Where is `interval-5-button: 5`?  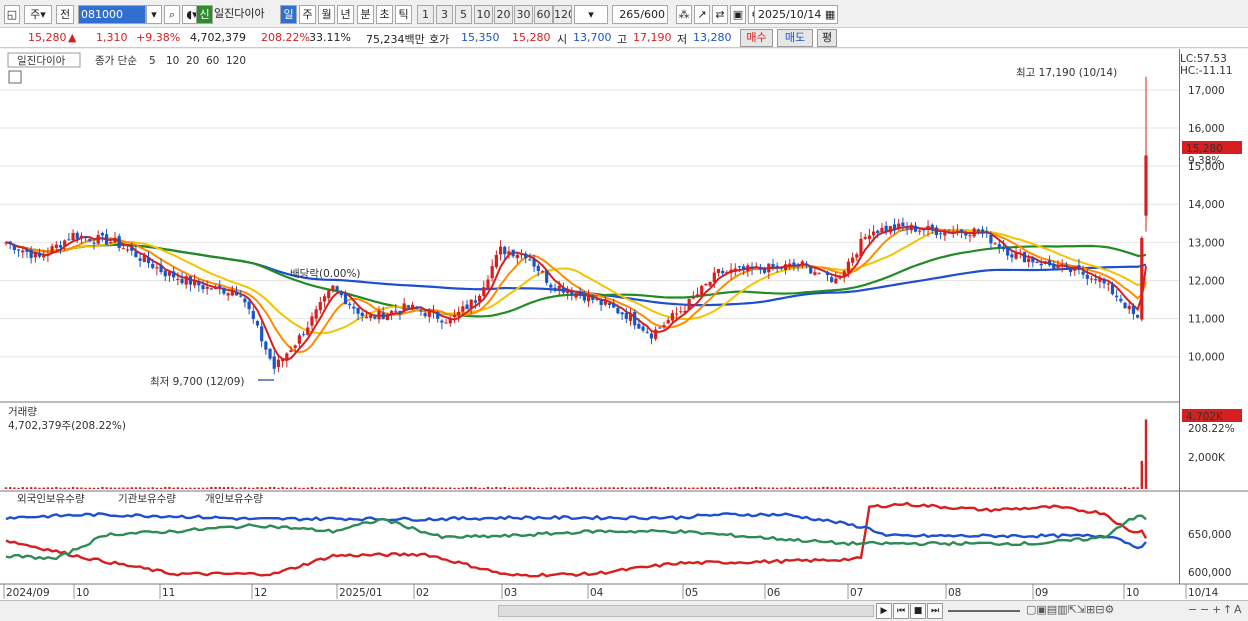
interval-5-button: 5 is located at coordinates (463, 14).